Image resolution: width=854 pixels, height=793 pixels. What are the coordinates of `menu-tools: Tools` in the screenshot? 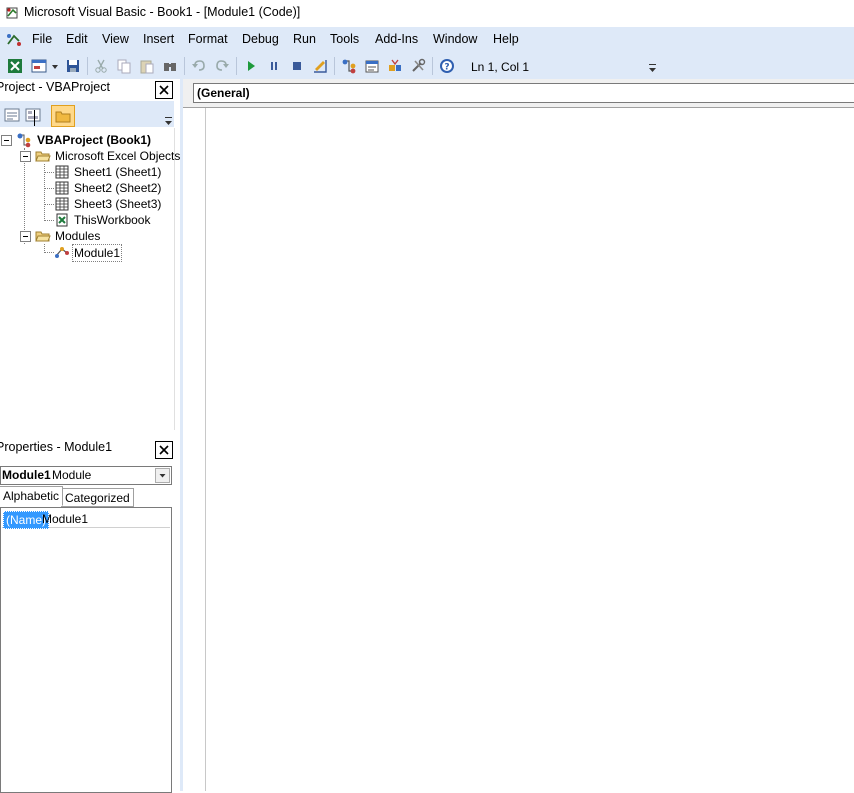 It's located at (344, 39).